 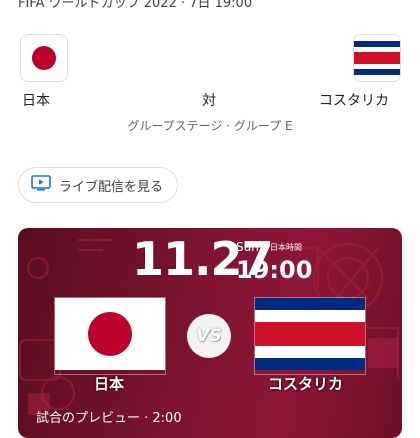 What do you see at coordinates (111, 187) in the screenshot?
I see `watch-live-label: ライブ配信を見る` at bounding box center [111, 187].